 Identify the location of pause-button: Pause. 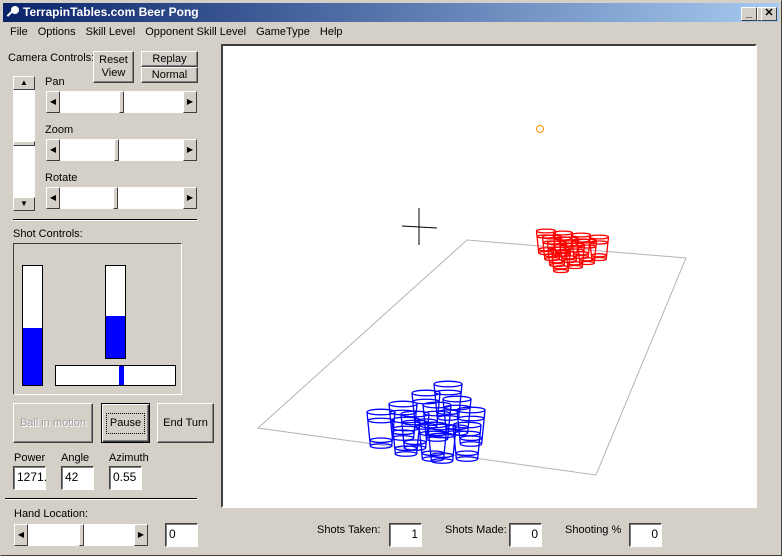
(125, 423).